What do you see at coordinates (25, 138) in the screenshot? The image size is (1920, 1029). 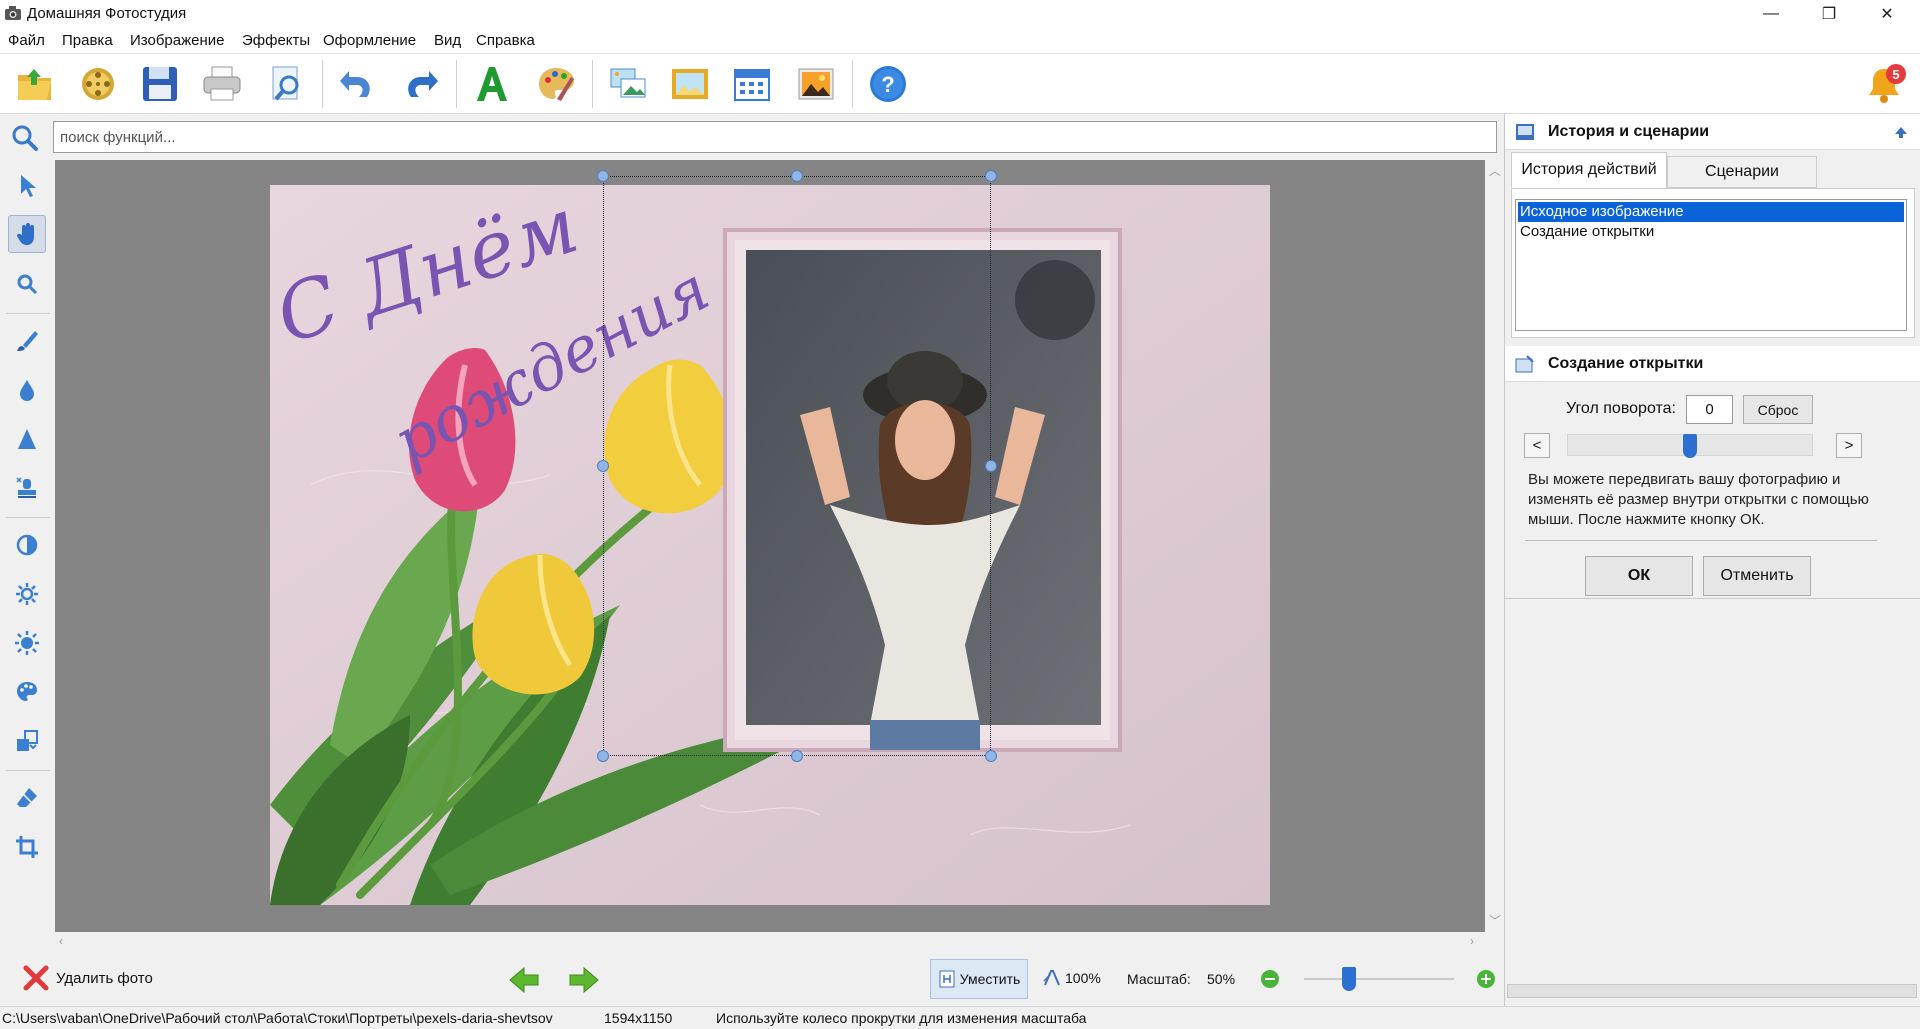 I see `search-icon` at bounding box center [25, 138].